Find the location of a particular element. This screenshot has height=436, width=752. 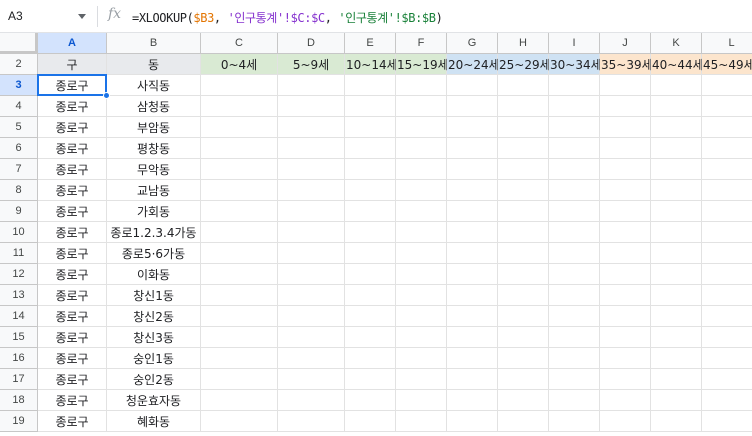

age-group-header: 0~4세 is located at coordinates (239, 64).